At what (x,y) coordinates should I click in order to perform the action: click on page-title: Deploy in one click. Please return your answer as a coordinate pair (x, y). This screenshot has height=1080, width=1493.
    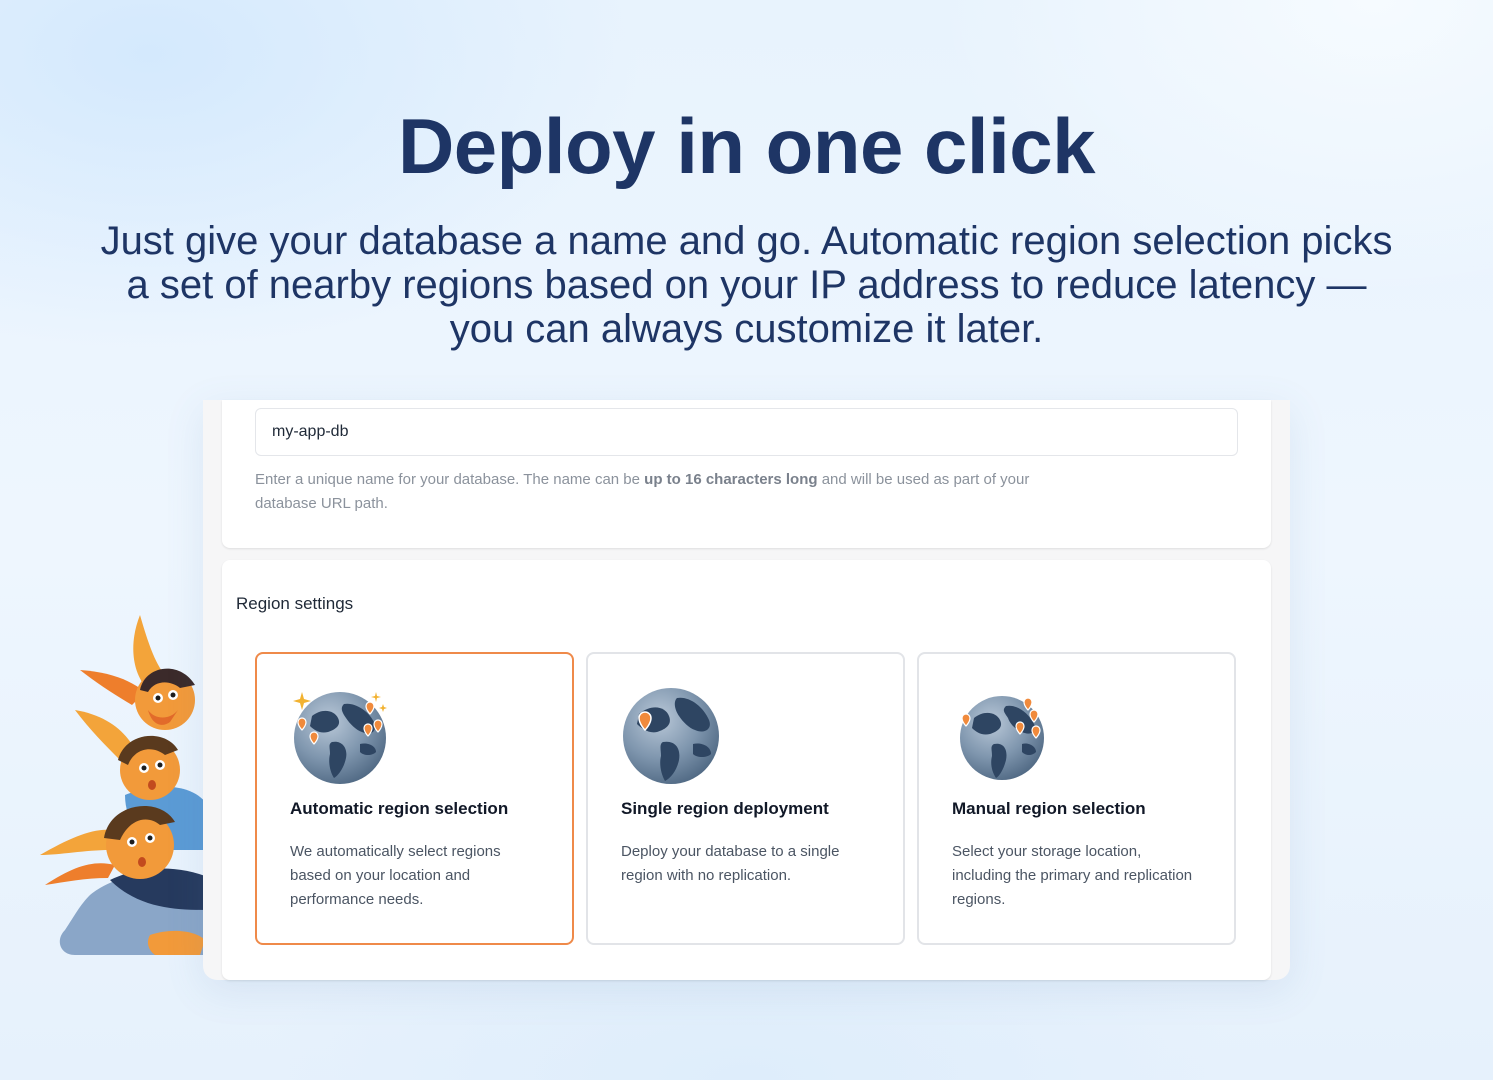
    Looking at the image, I should click on (746, 146).